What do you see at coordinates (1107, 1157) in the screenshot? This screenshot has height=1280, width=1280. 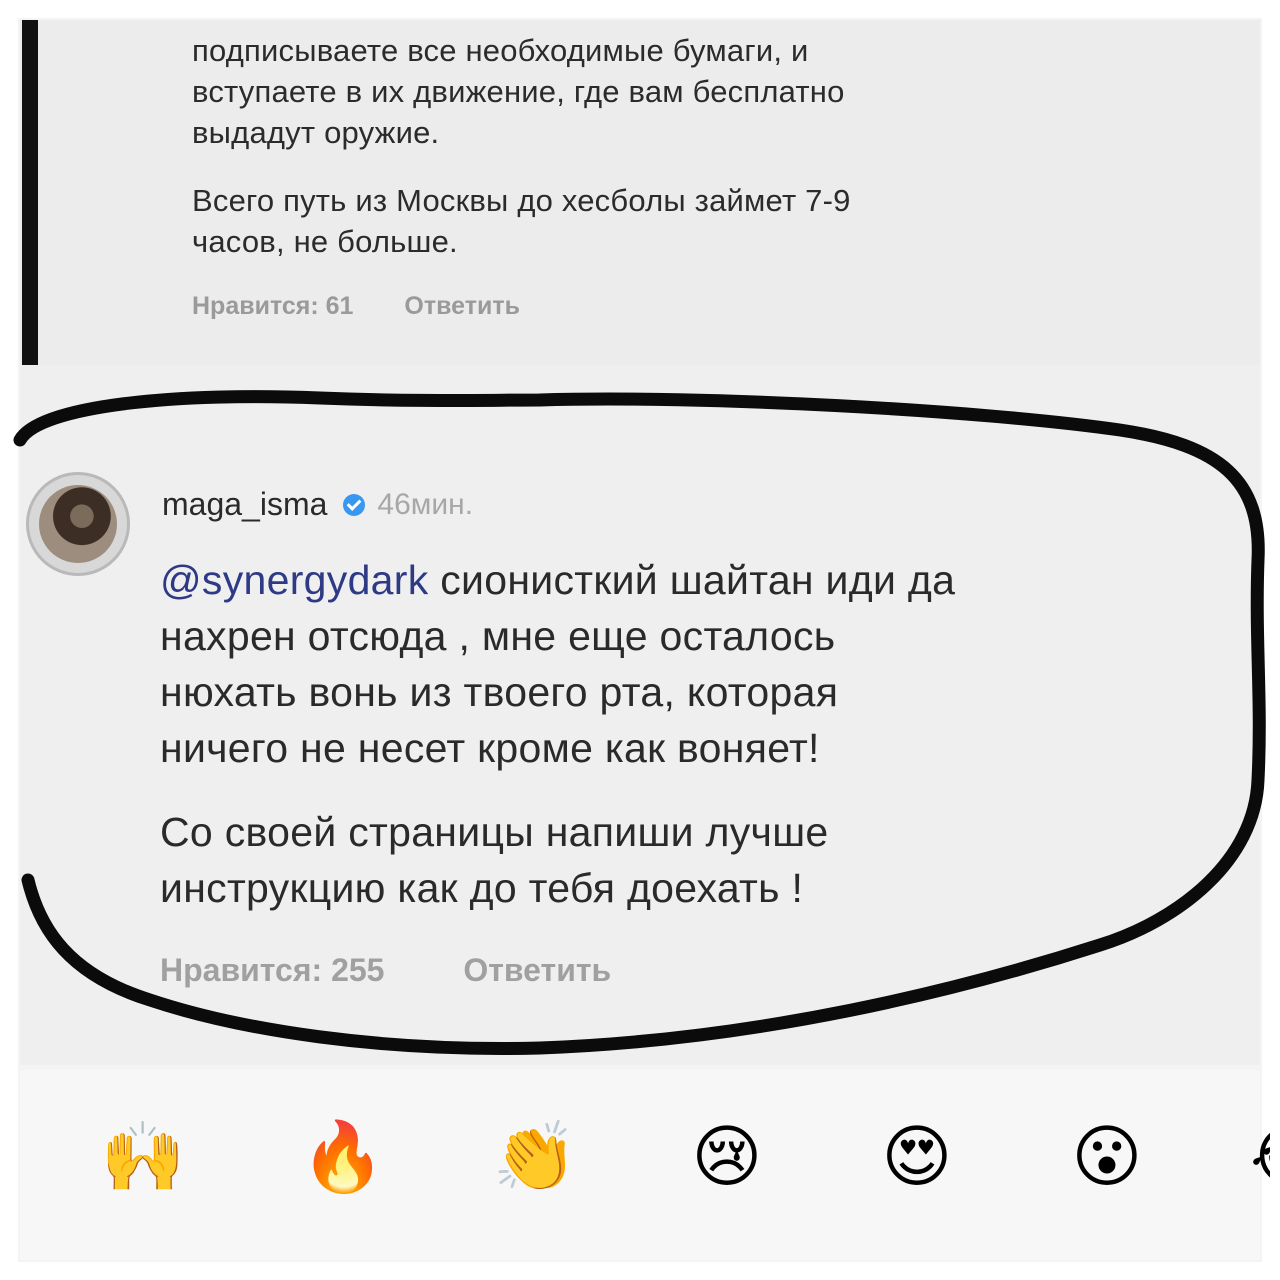 I see `surprised-face-emoji-icon: 😮` at bounding box center [1107, 1157].